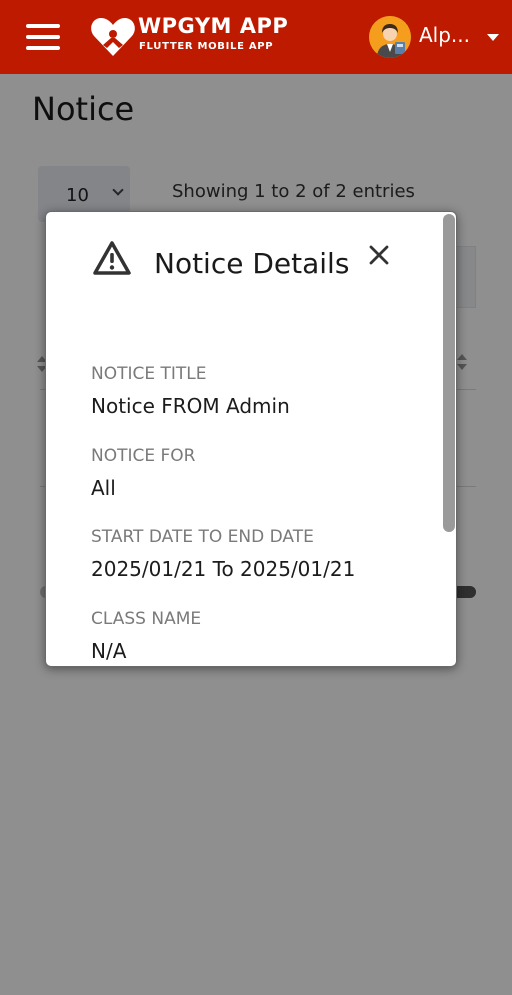  I want to click on class-name-value: N/A, so click(109, 651).